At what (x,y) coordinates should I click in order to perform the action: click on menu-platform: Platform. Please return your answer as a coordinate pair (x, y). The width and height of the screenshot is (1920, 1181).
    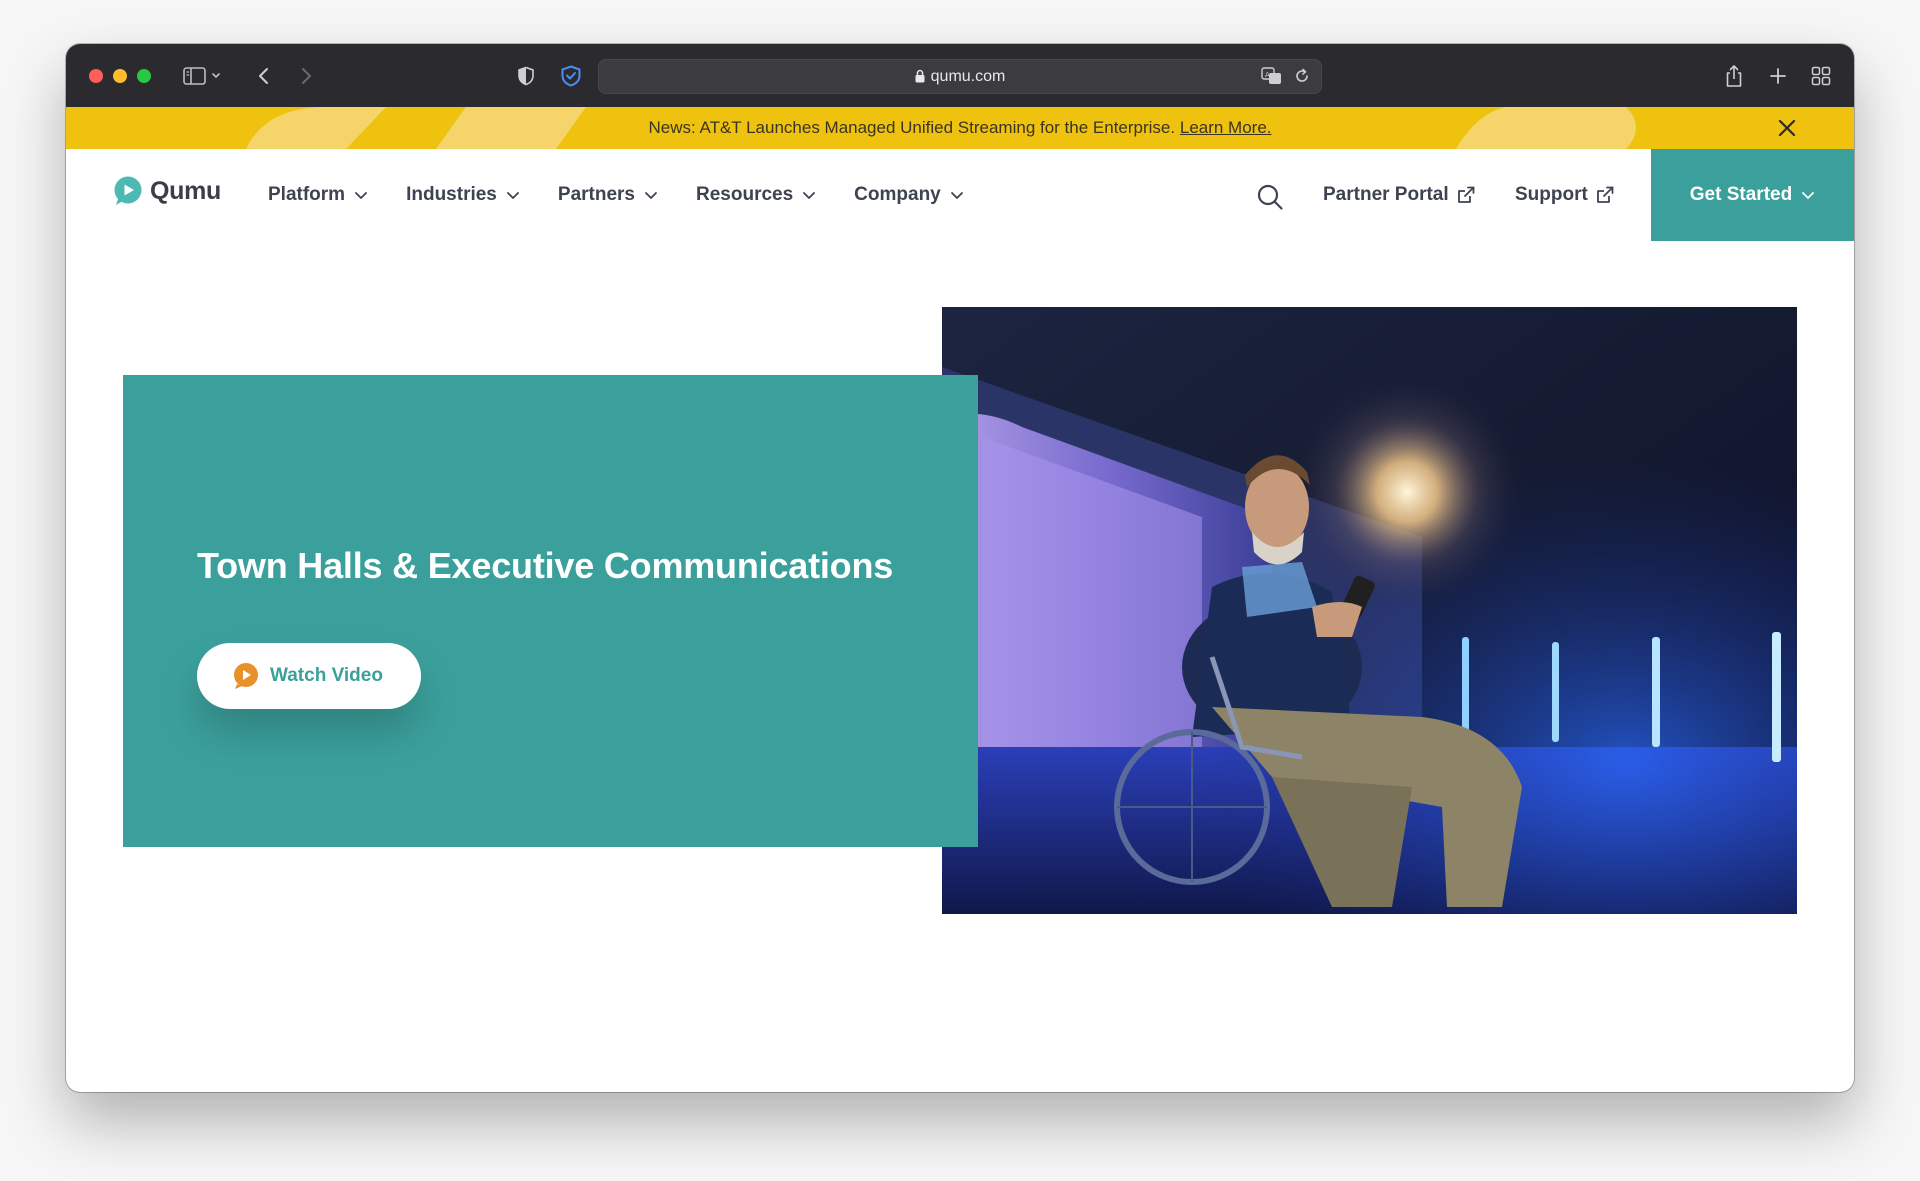
    Looking at the image, I should click on (318, 195).